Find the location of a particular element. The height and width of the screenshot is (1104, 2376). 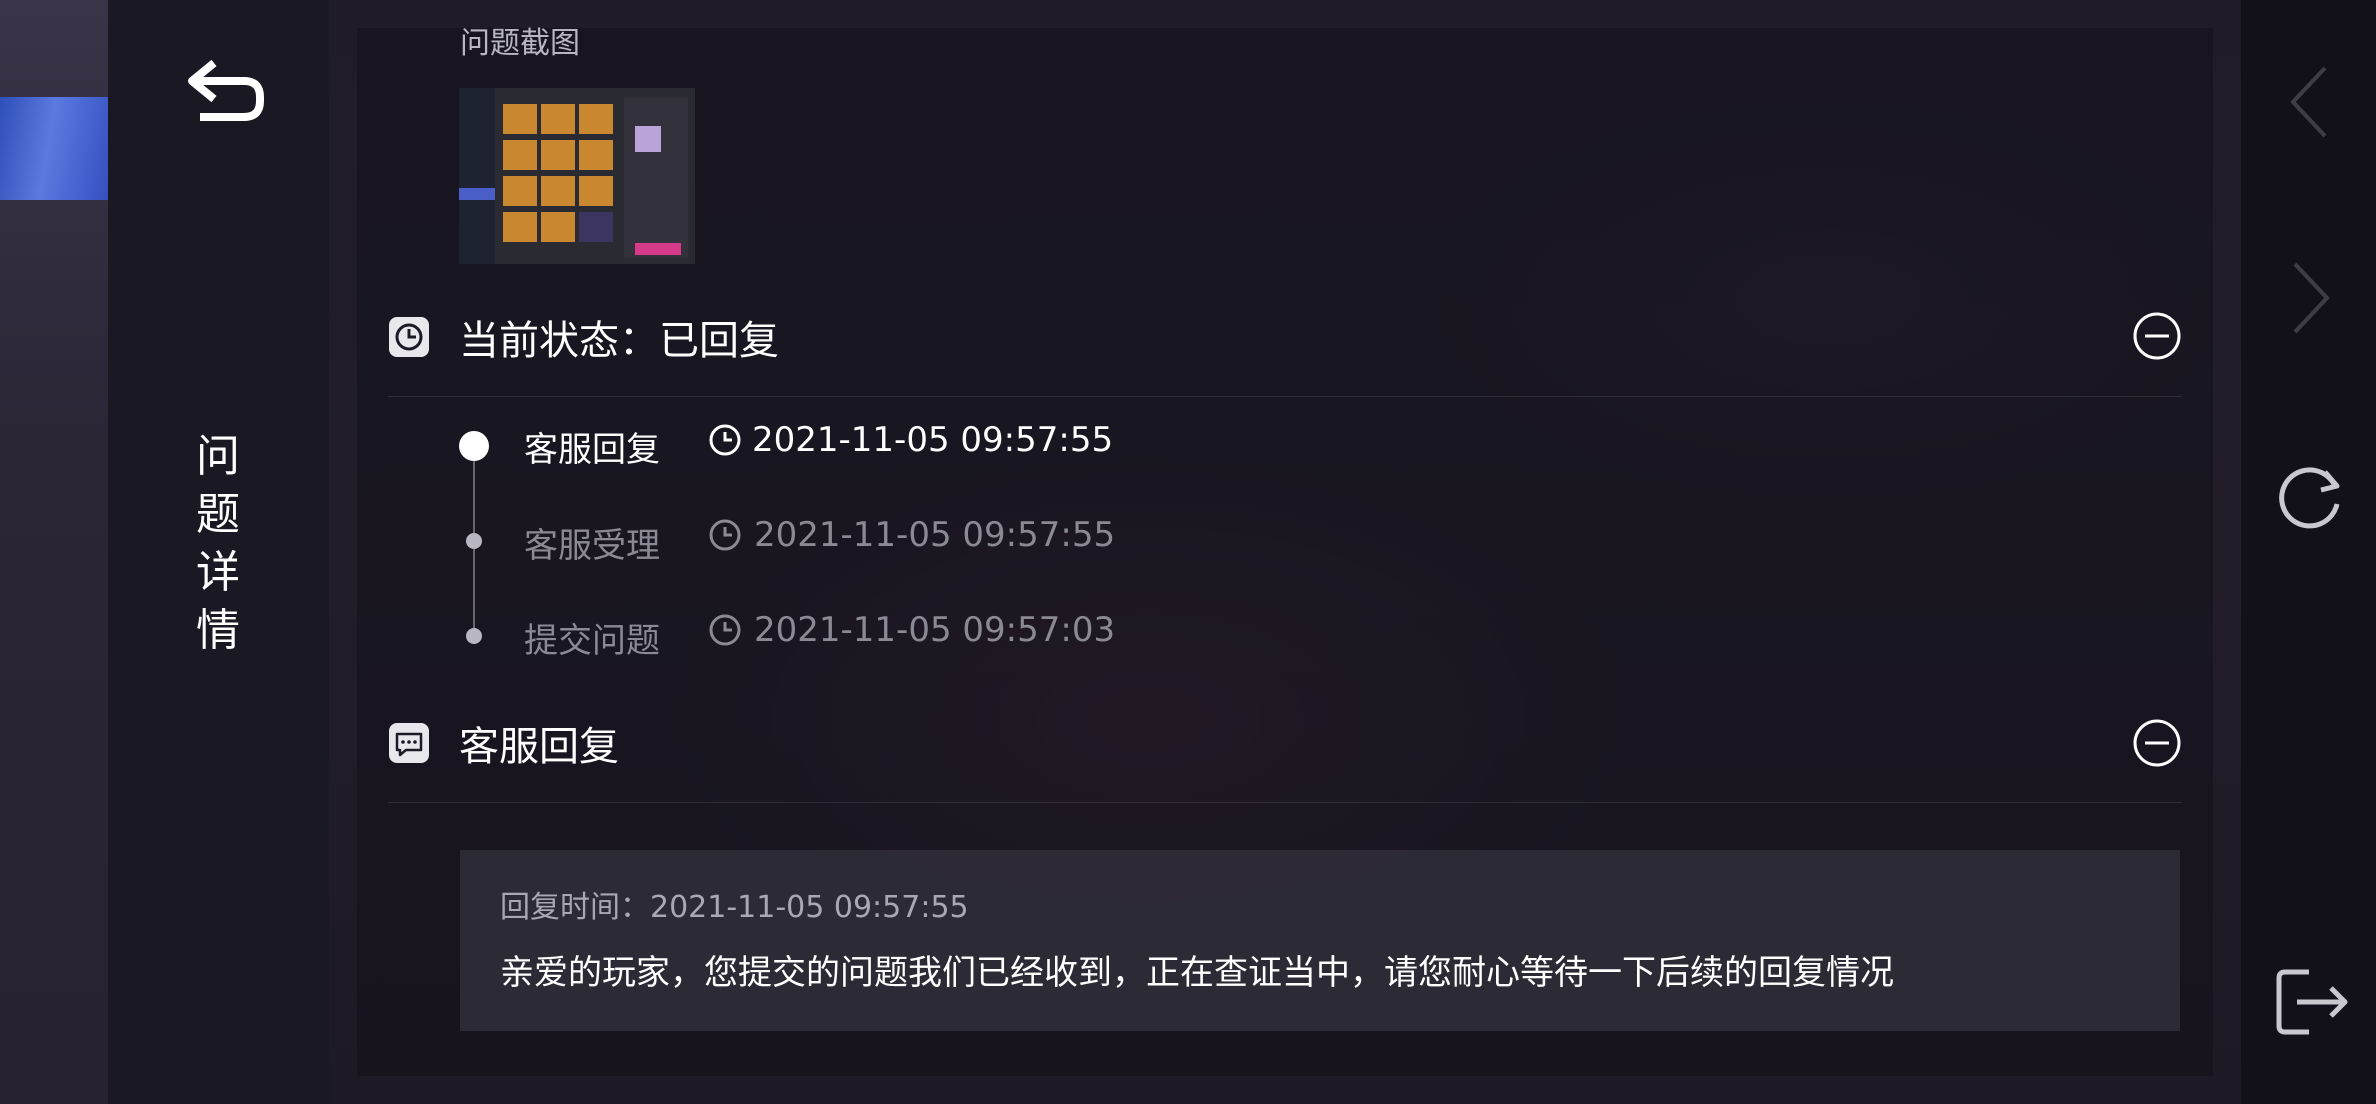

reply-title: 客服回复 is located at coordinates (539, 747).